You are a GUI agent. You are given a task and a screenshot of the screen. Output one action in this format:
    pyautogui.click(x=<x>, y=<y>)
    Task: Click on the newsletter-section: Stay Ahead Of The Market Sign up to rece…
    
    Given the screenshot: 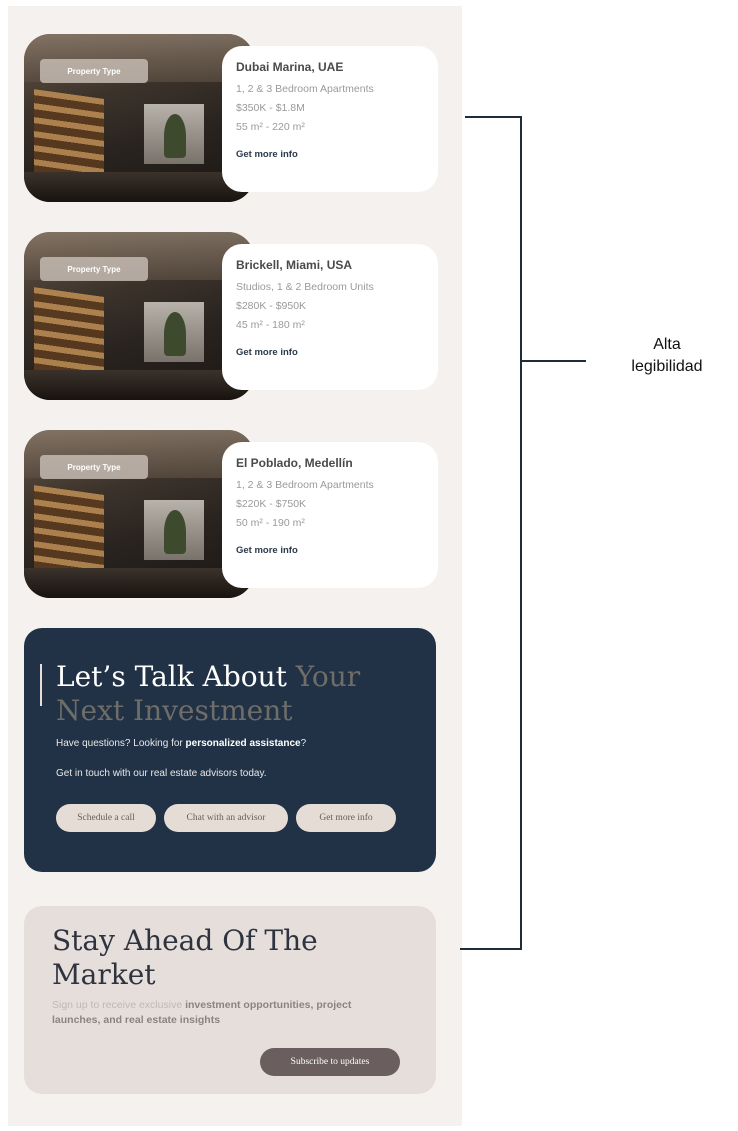 What is the action you would take?
    pyautogui.click(x=230, y=1000)
    